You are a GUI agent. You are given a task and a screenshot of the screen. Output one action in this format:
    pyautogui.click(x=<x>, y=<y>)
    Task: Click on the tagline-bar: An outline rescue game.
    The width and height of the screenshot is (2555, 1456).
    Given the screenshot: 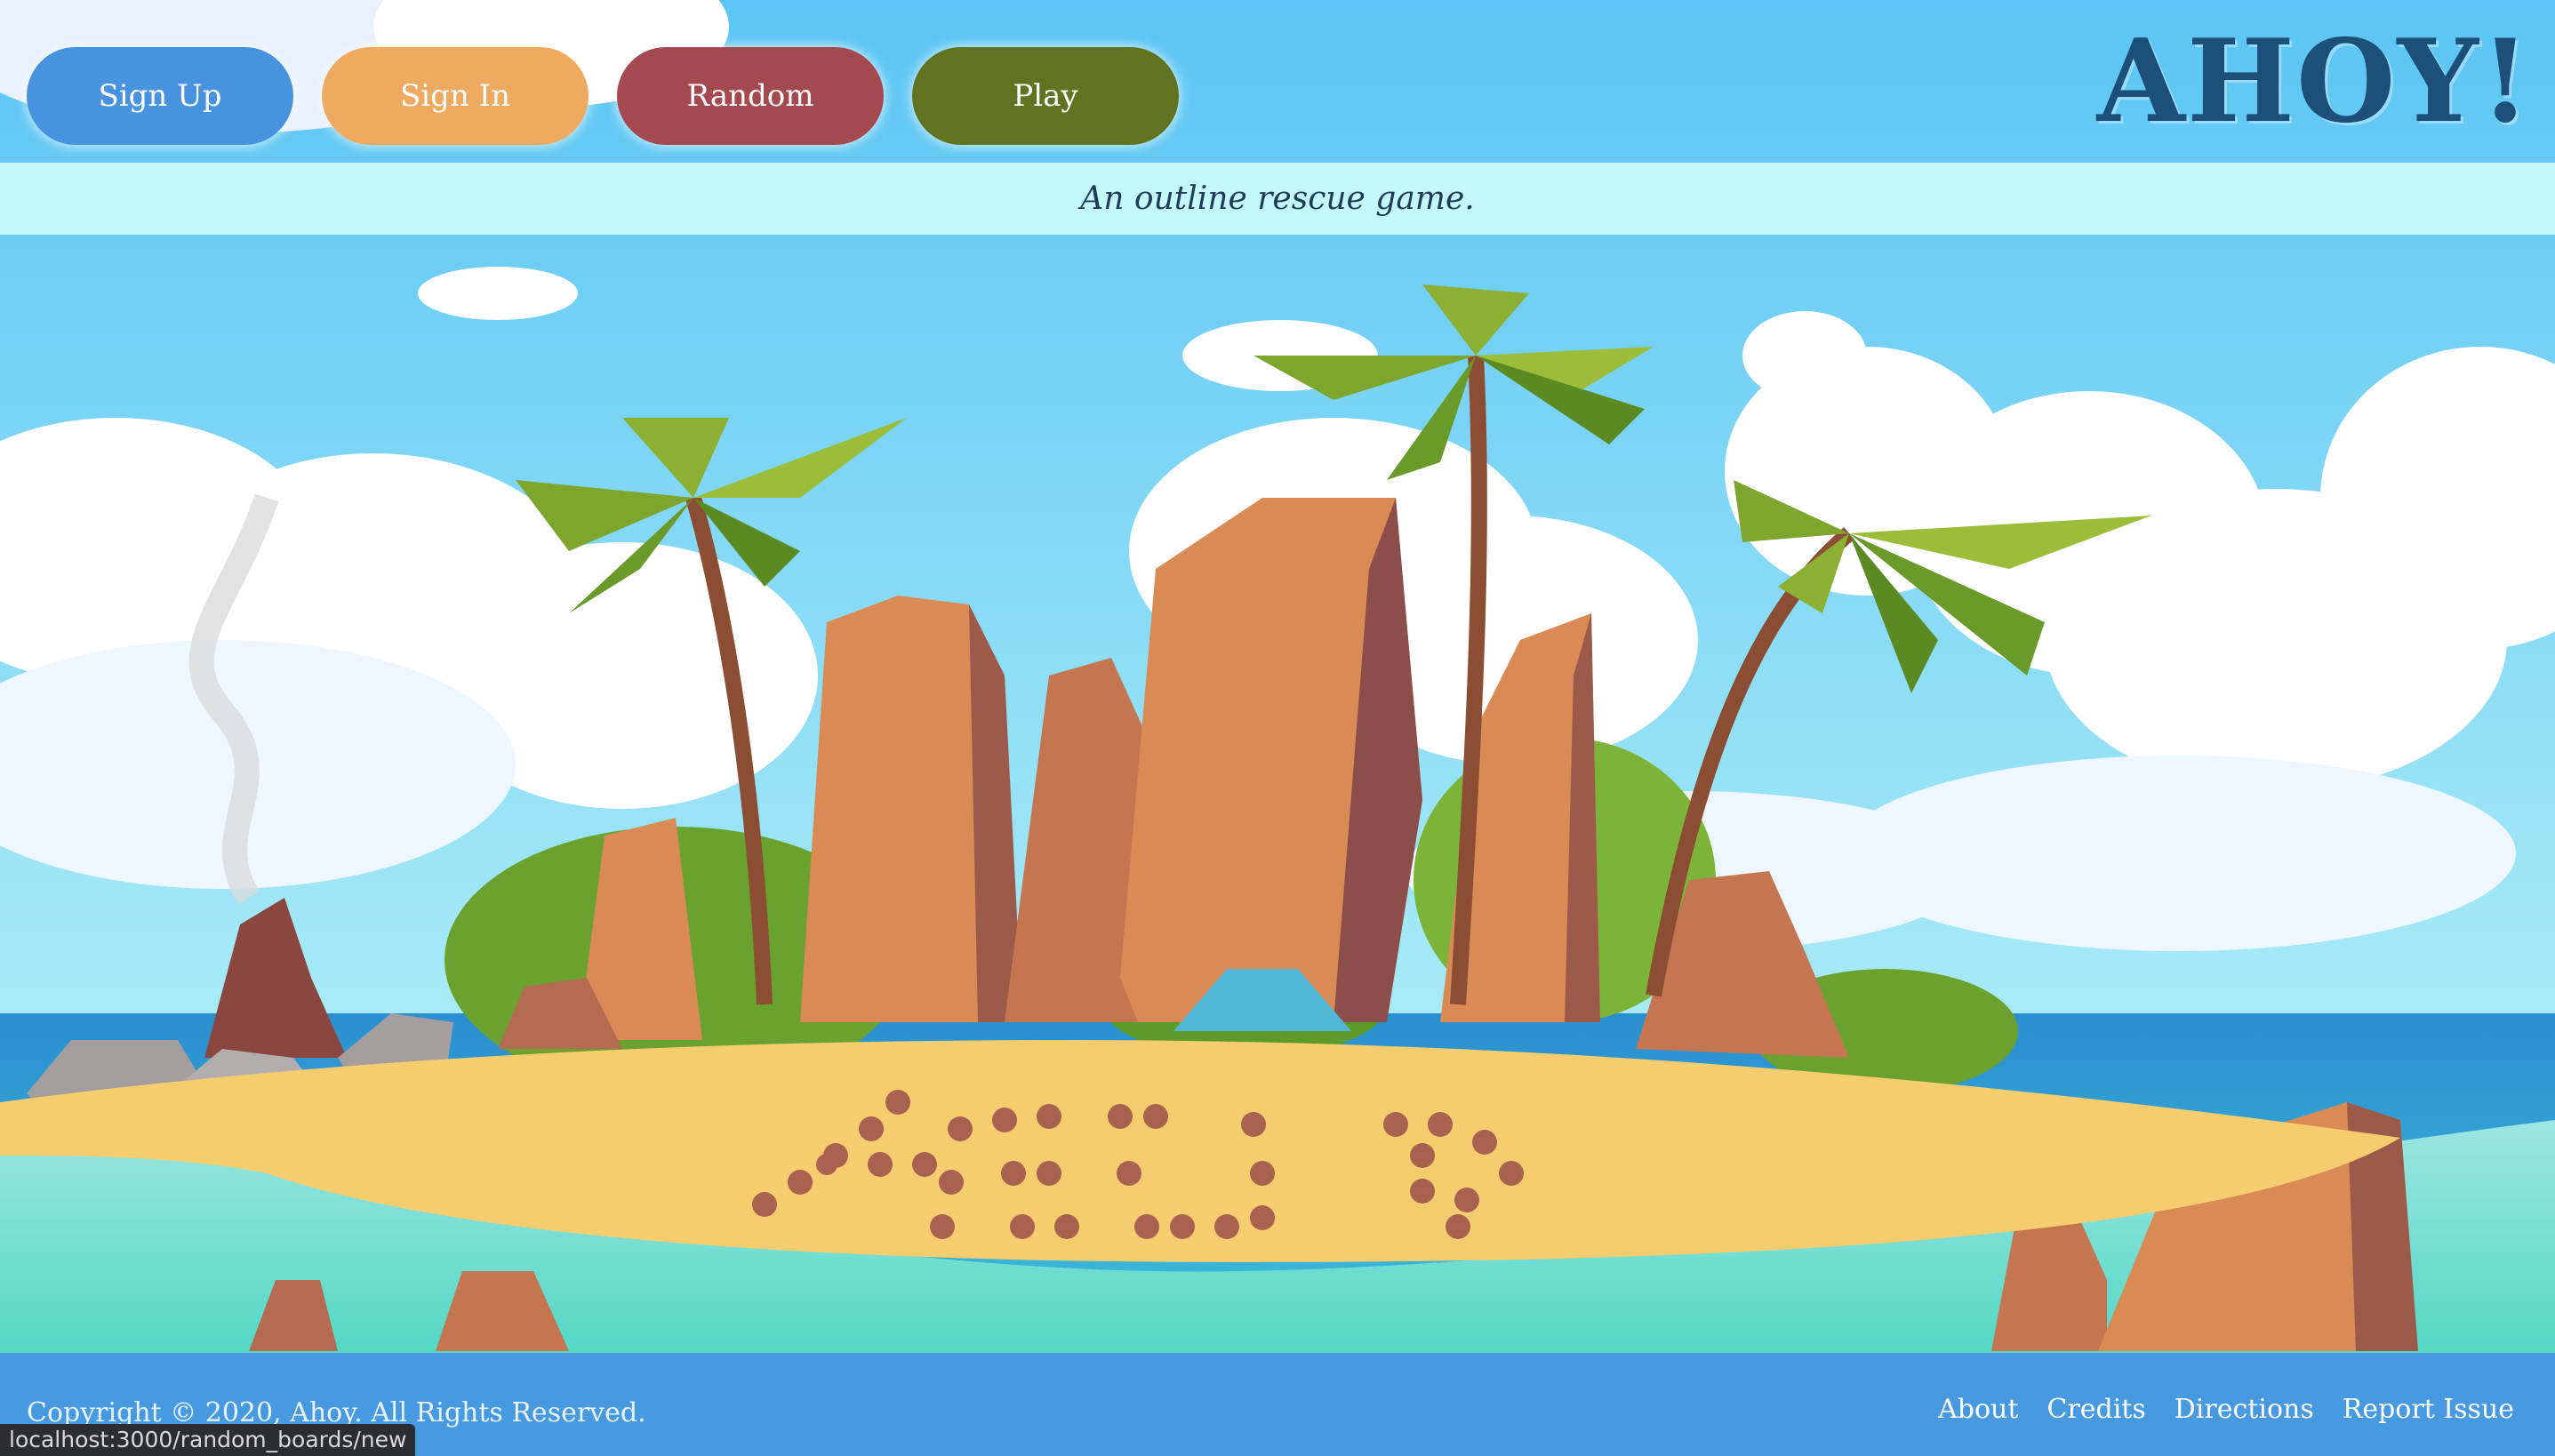 What is the action you would take?
    pyautogui.click(x=1277, y=199)
    